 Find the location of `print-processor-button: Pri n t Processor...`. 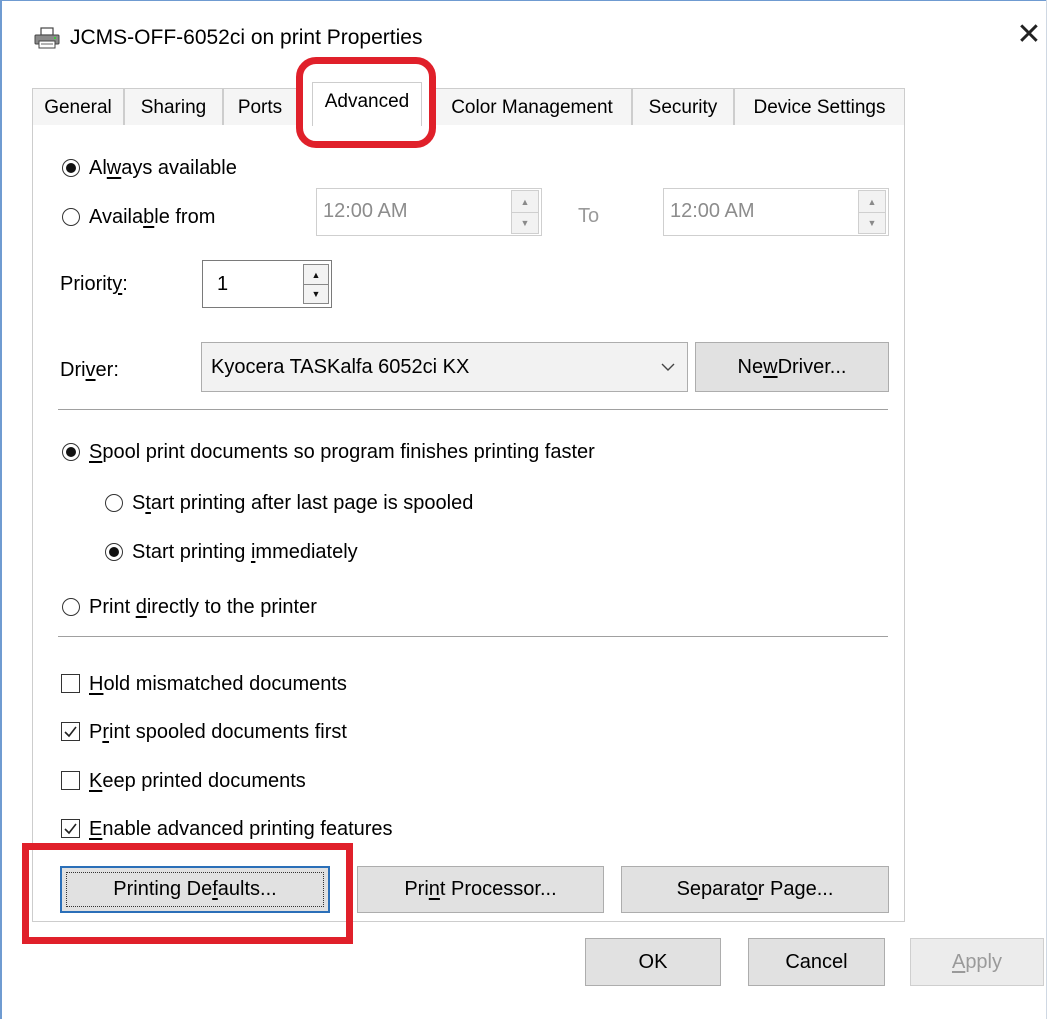

print-processor-button: Pri n t Processor... is located at coordinates (480, 889).